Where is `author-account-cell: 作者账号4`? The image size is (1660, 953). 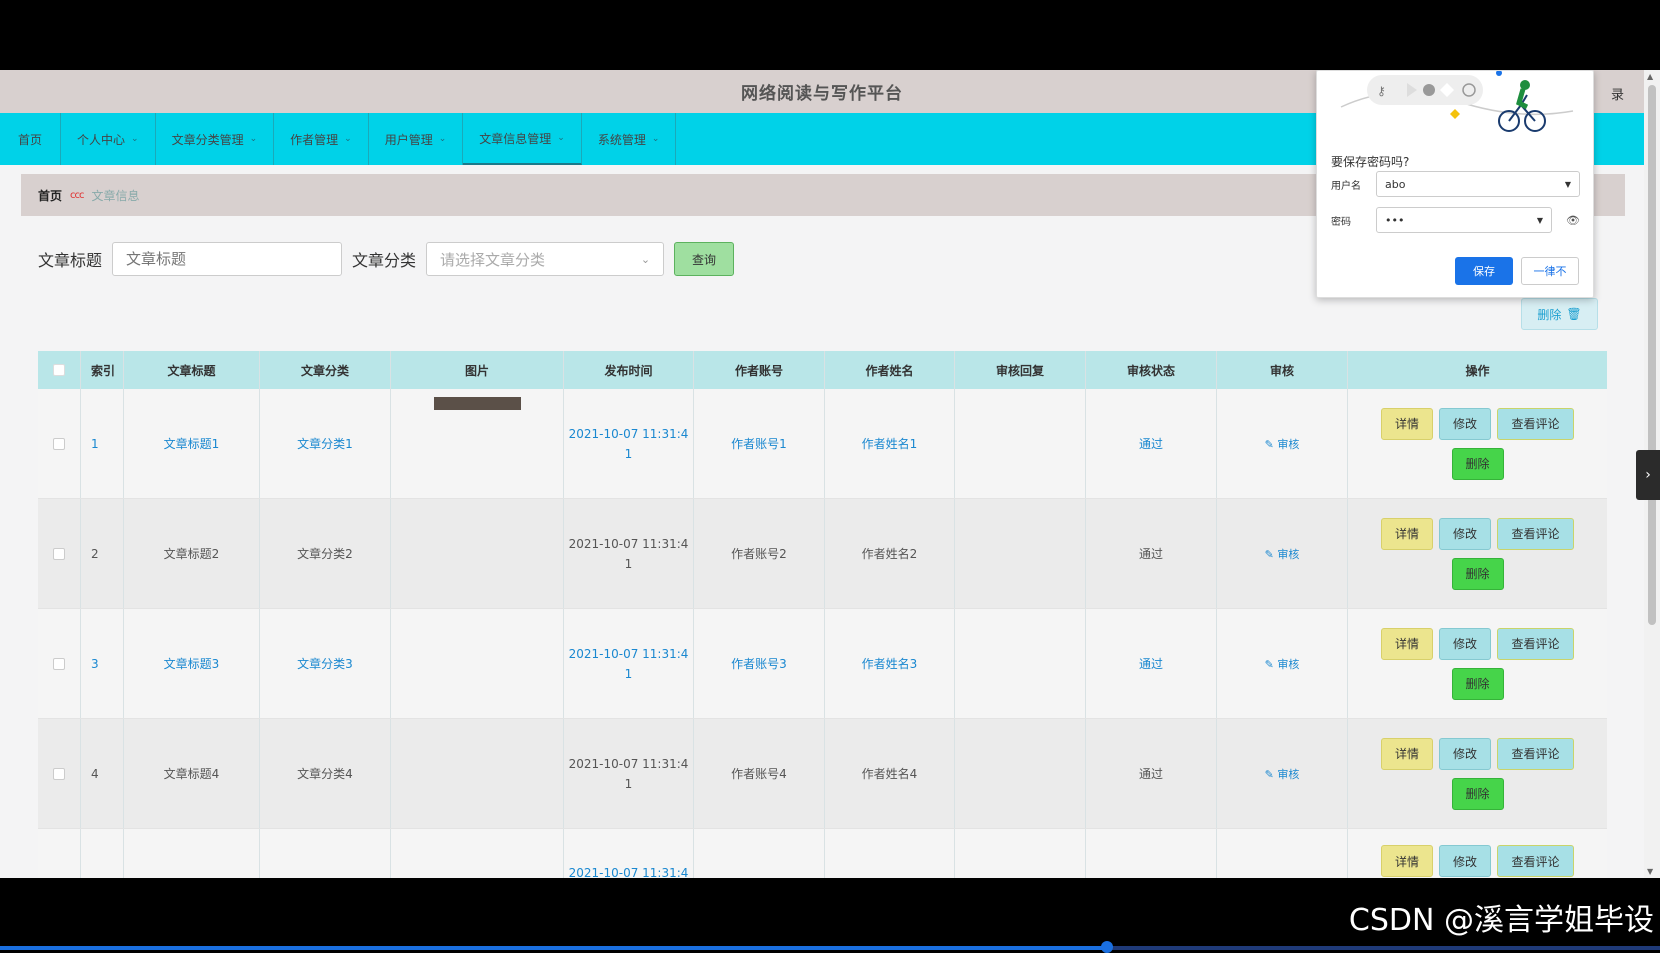 author-account-cell: 作者账号4 is located at coordinates (759, 773).